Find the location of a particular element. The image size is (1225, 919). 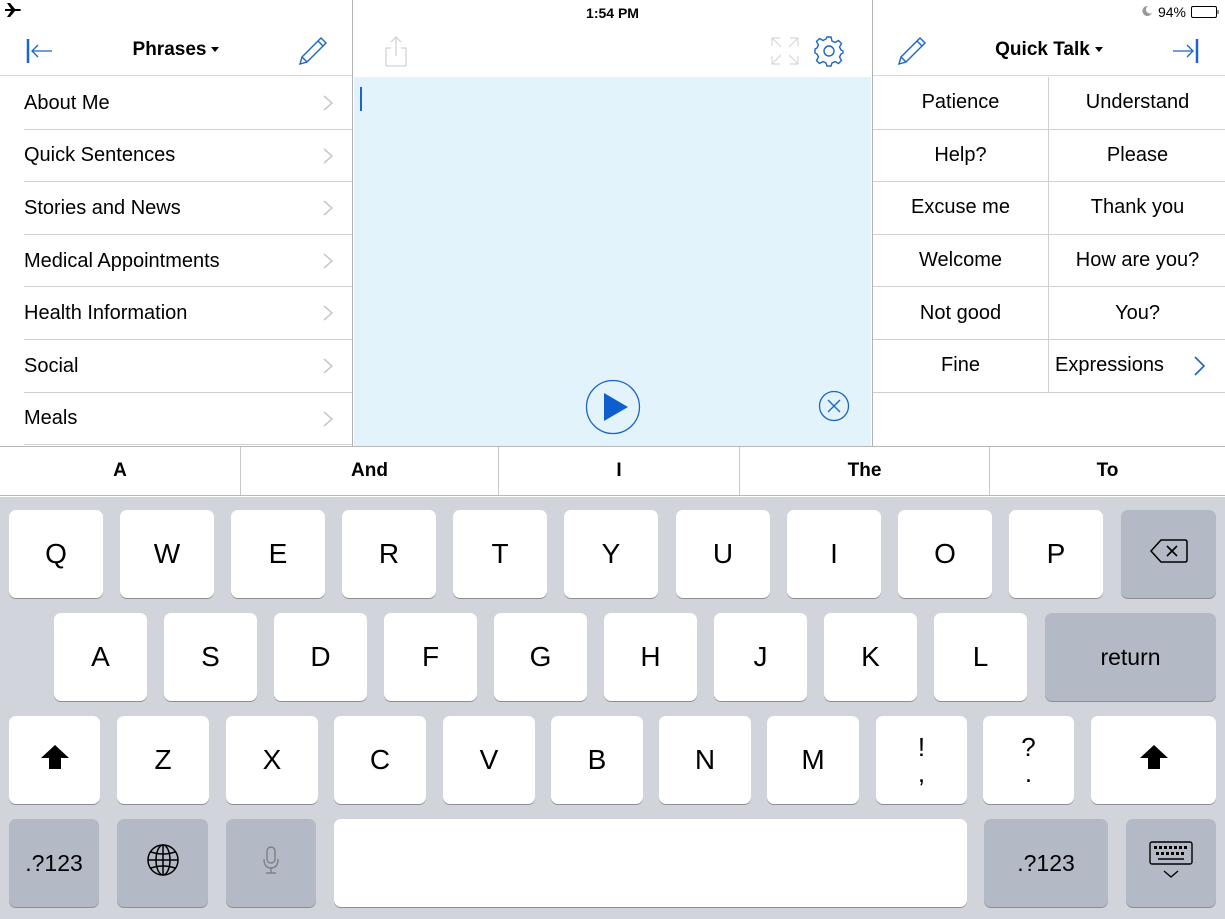

quick-talk-label: Thank you is located at coordinates (1137, 207).